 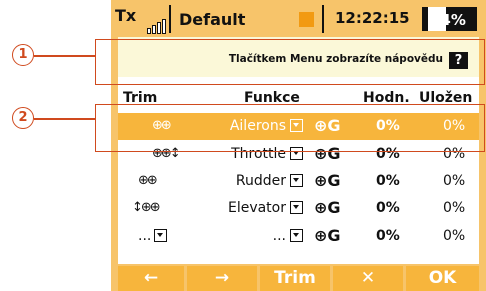 What do you see at coordinates (160, 235) in the screenshot?
I see `trim-dropdown-icon` at bounding box center [160, 235].